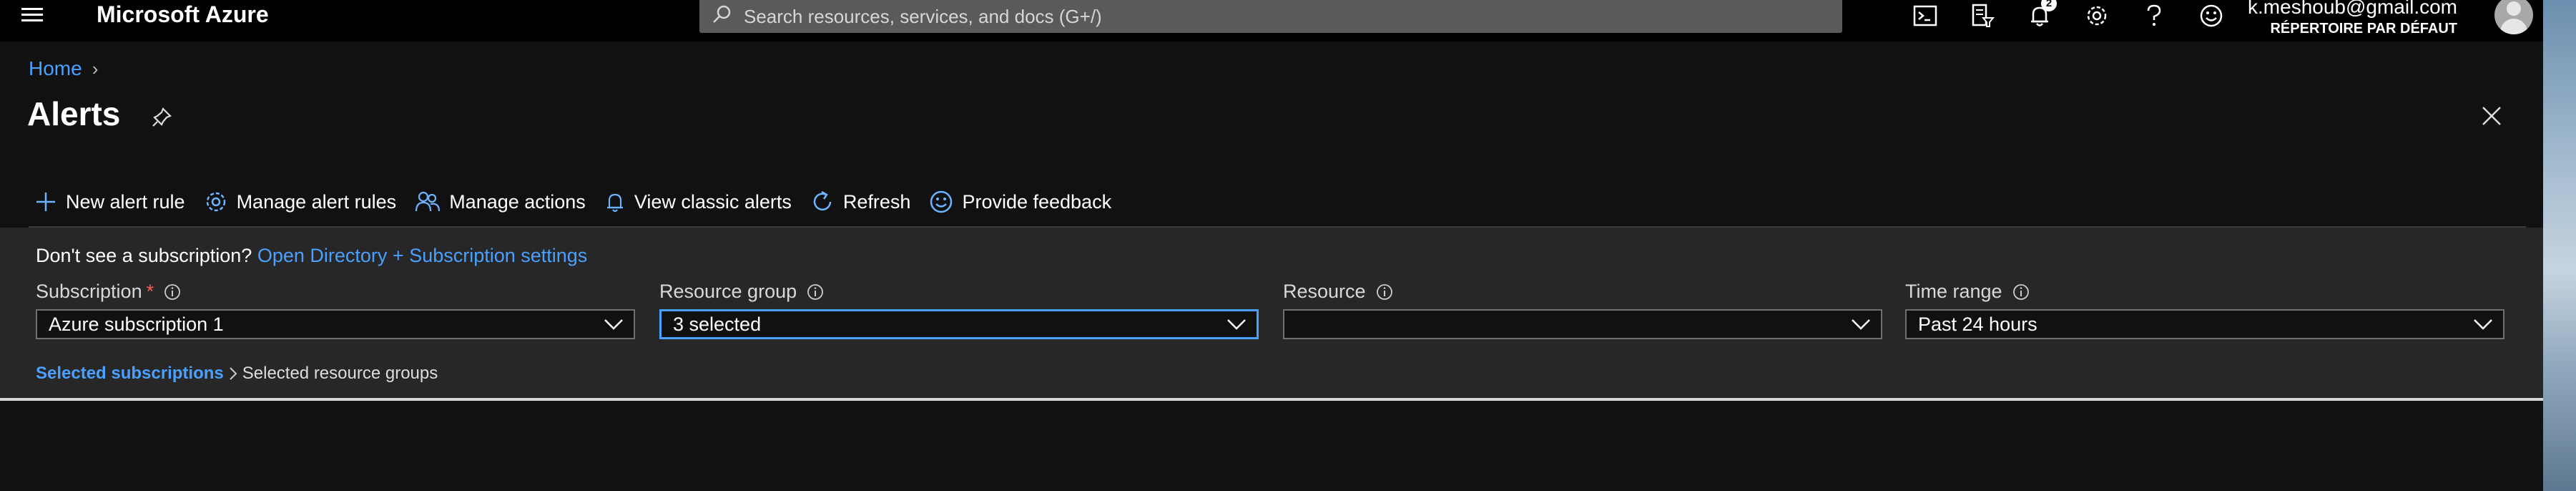 The width and height of the screenshot is (2576, 491). I want to click on pin-icon, so click(161, 117).